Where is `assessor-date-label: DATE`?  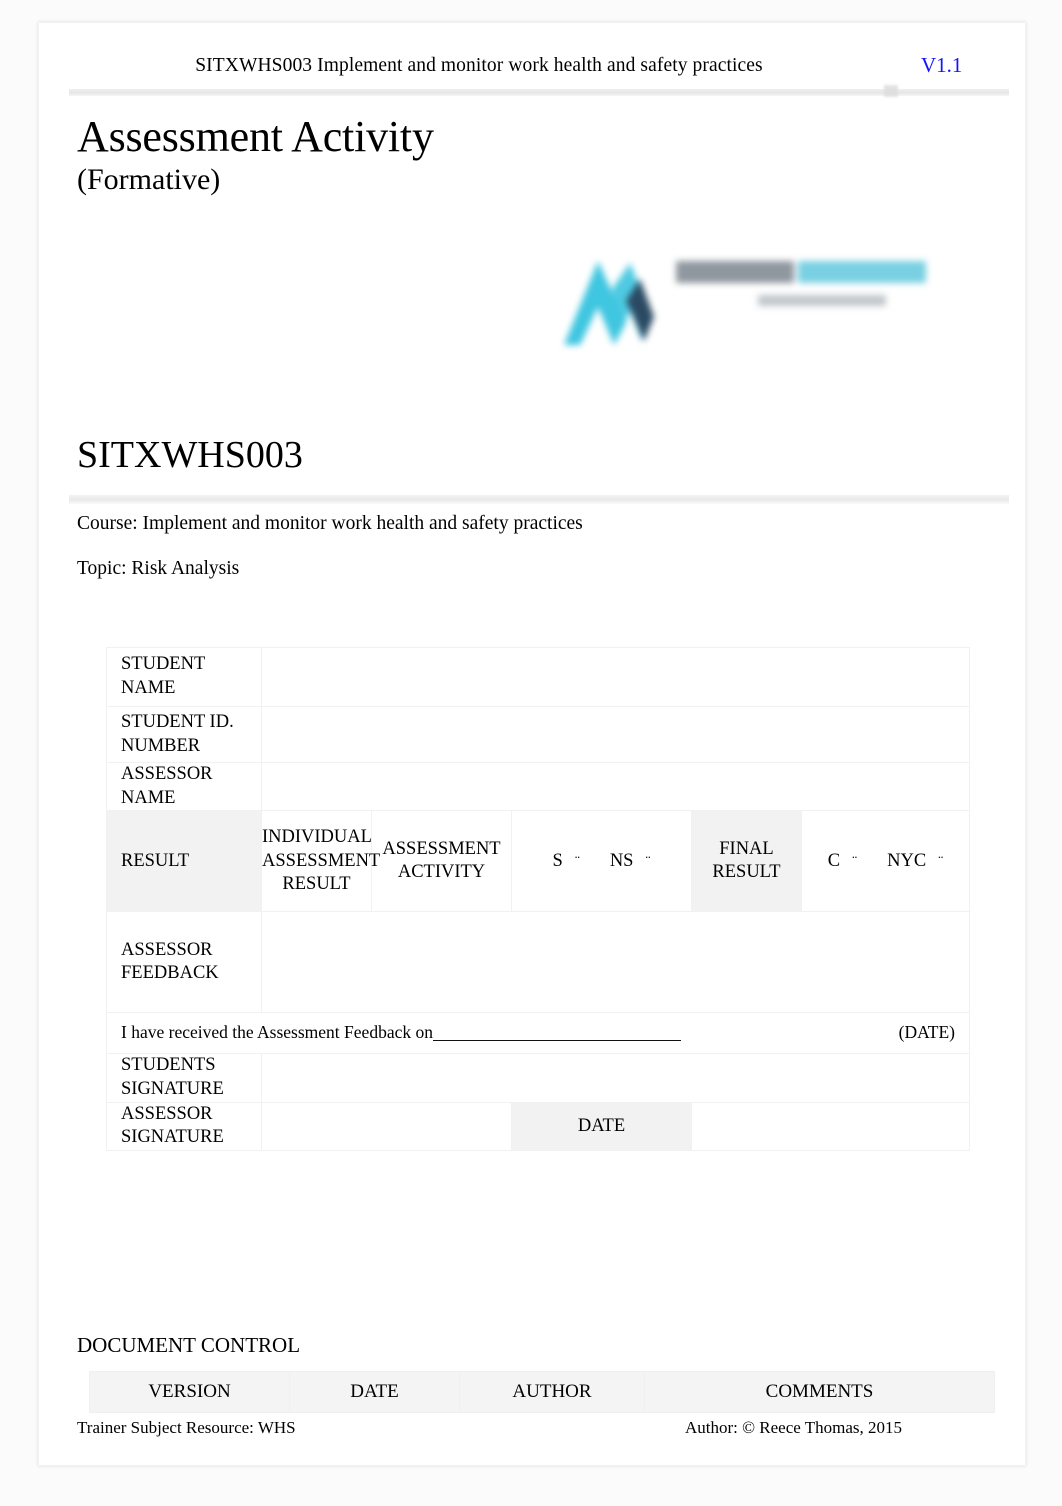
assessor-date-label: DATE is located at coordinates (601, 1126).